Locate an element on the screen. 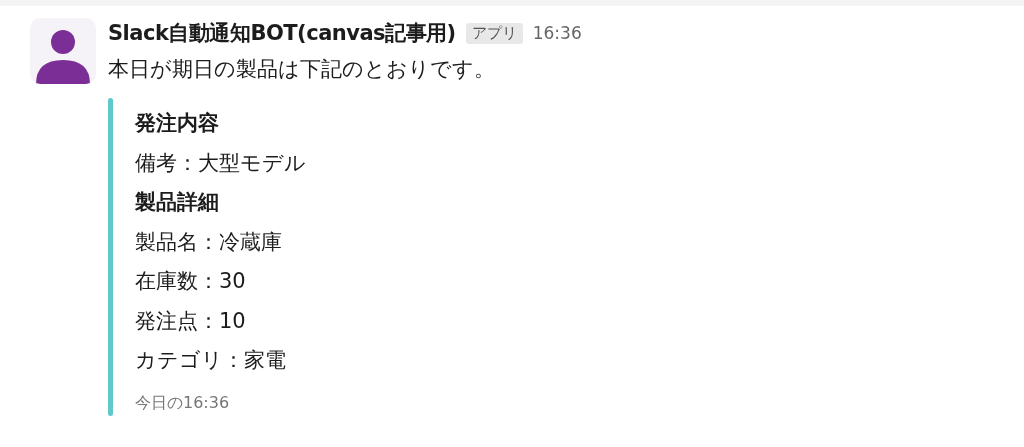  app-badge: アプリ is located at coordinates (494, 33).